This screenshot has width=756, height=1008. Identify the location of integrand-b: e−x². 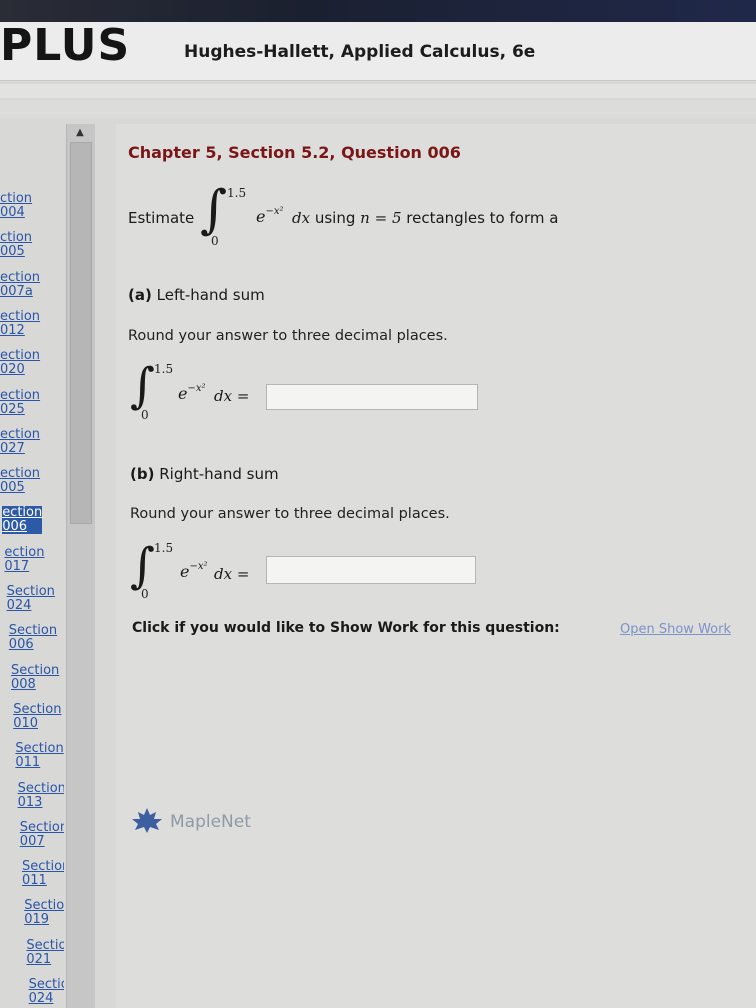
(194, 570).